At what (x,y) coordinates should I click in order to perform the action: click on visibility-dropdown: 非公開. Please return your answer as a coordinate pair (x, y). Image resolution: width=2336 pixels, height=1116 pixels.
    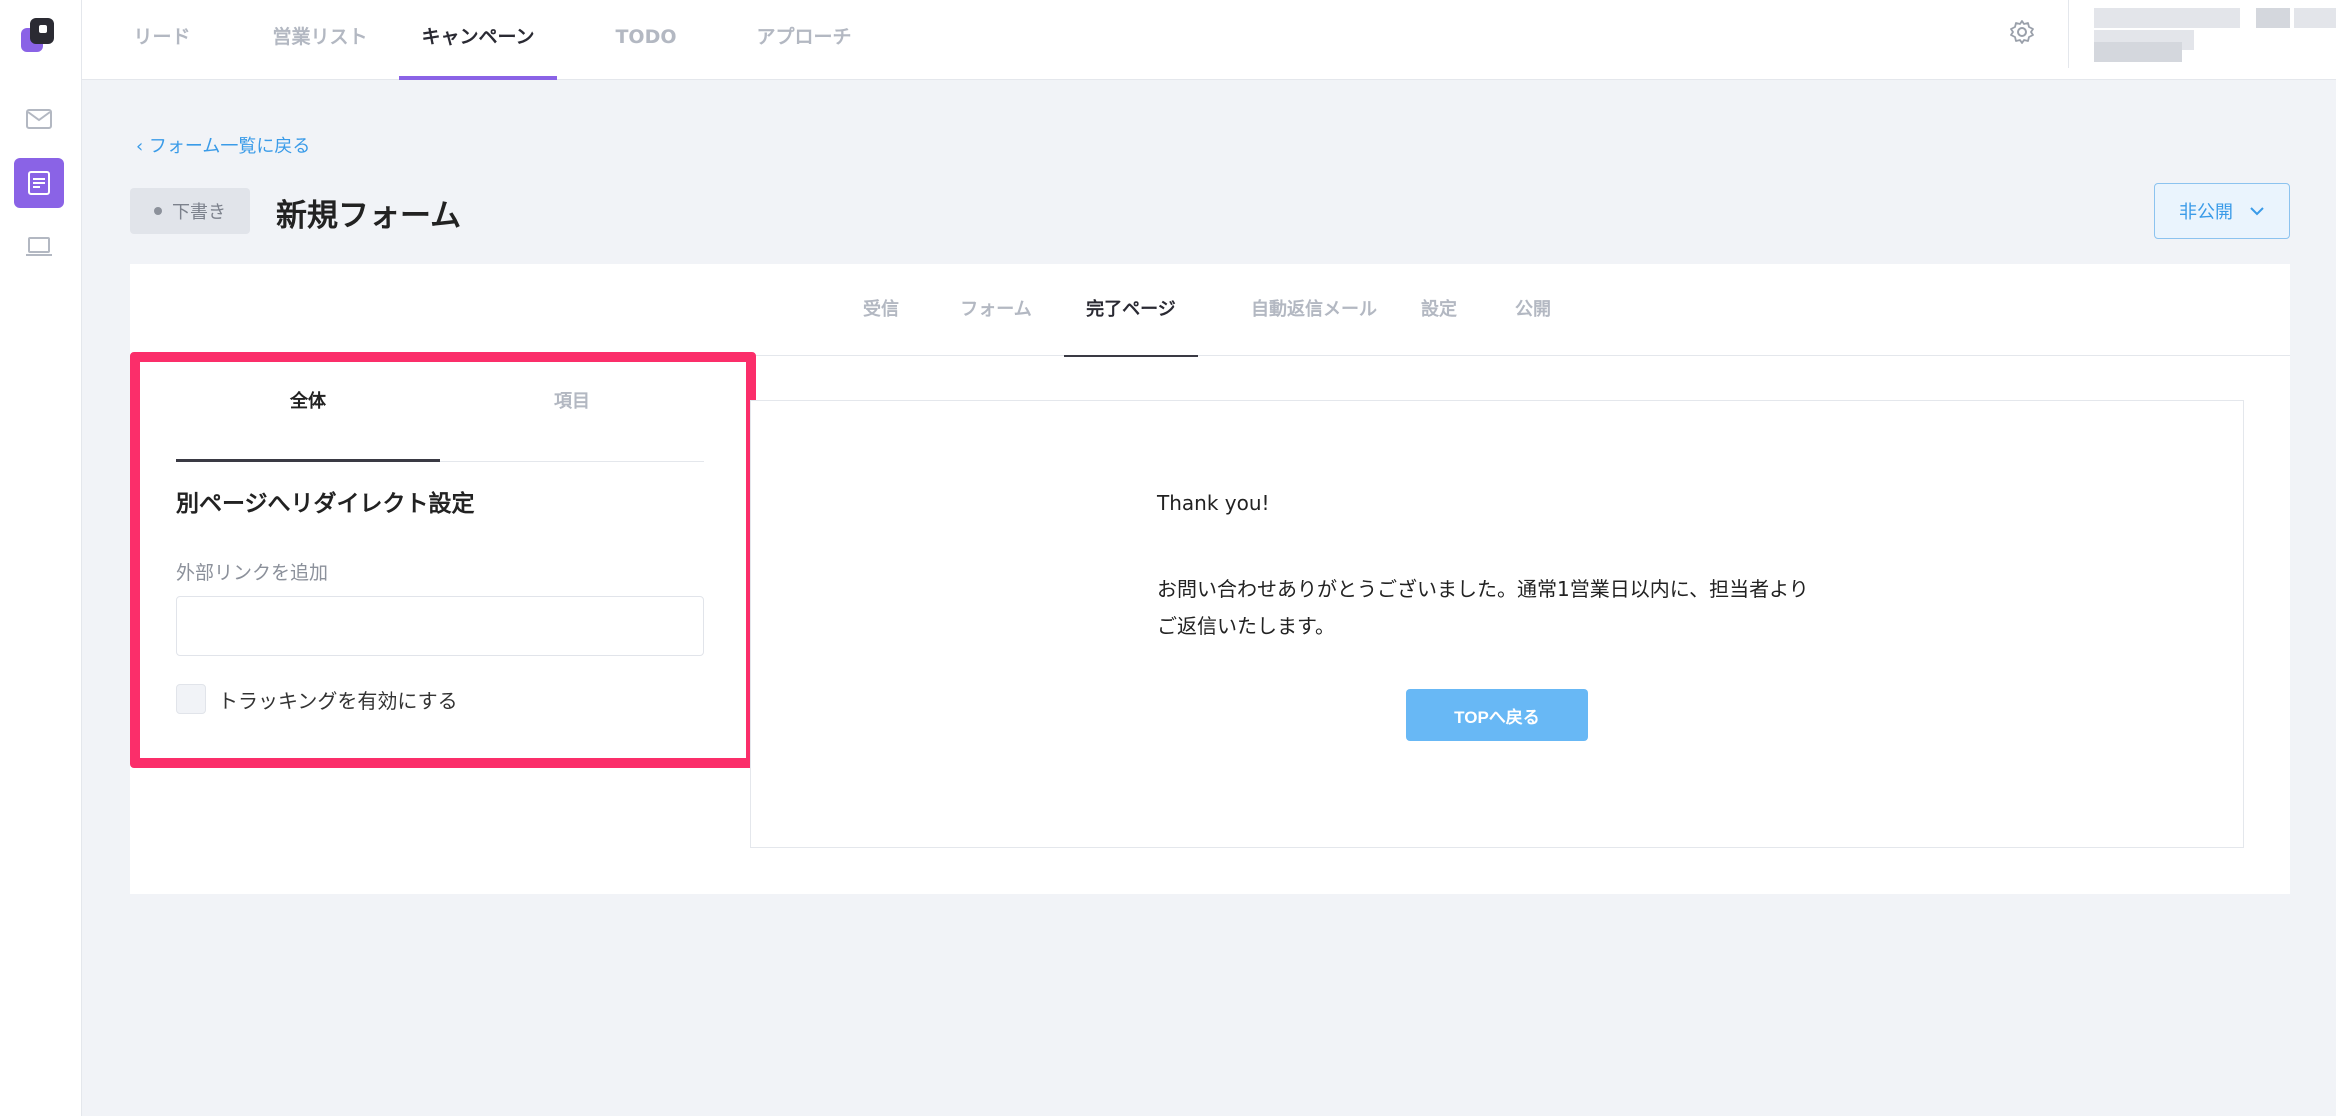
    Looking at the image, I should click on (2222, 211).